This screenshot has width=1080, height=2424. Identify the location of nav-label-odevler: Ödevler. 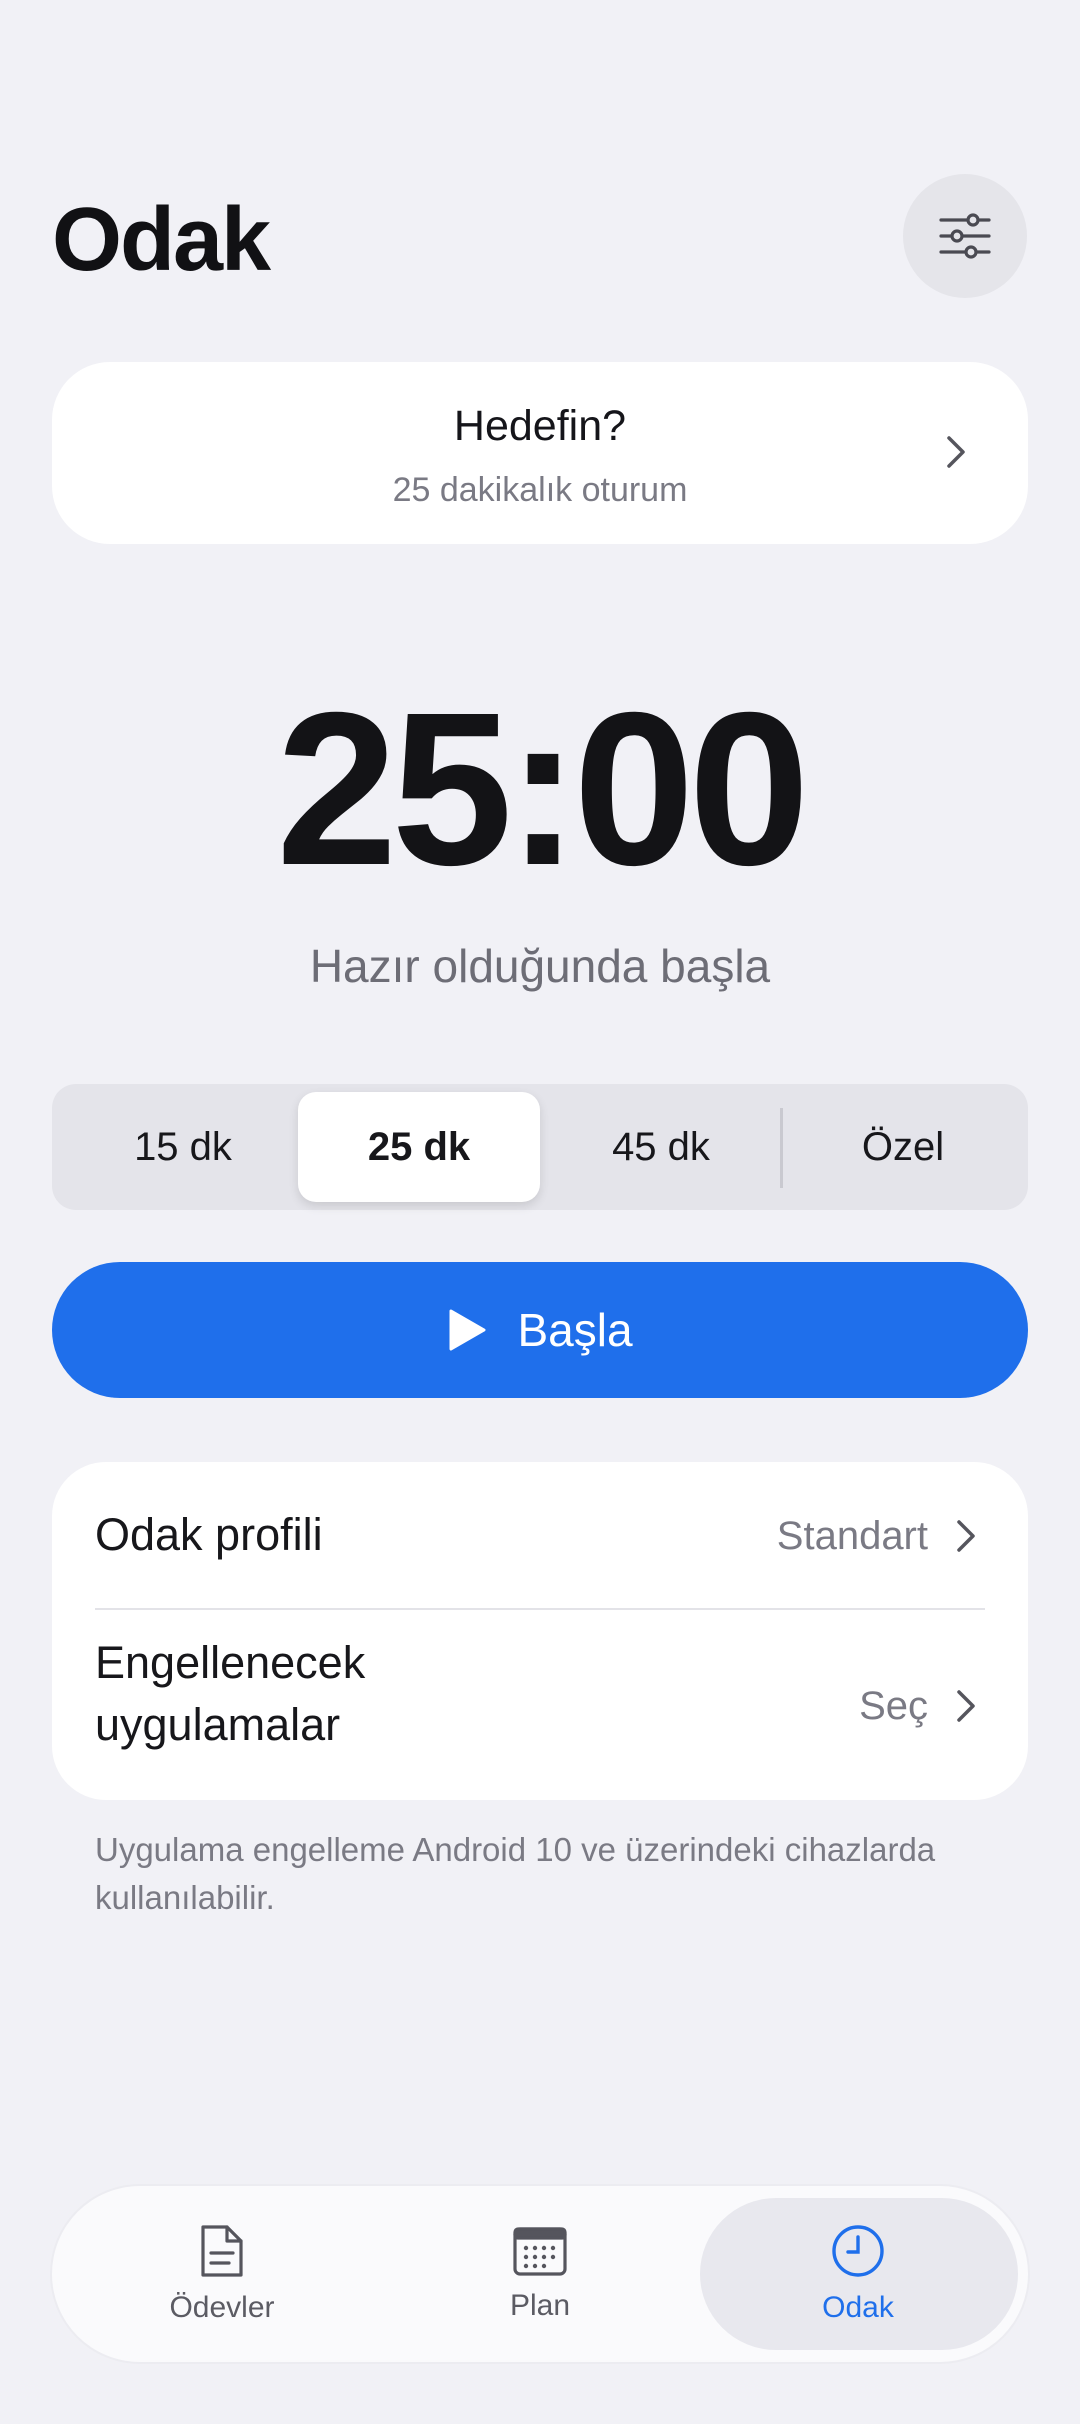
(222, 2307).